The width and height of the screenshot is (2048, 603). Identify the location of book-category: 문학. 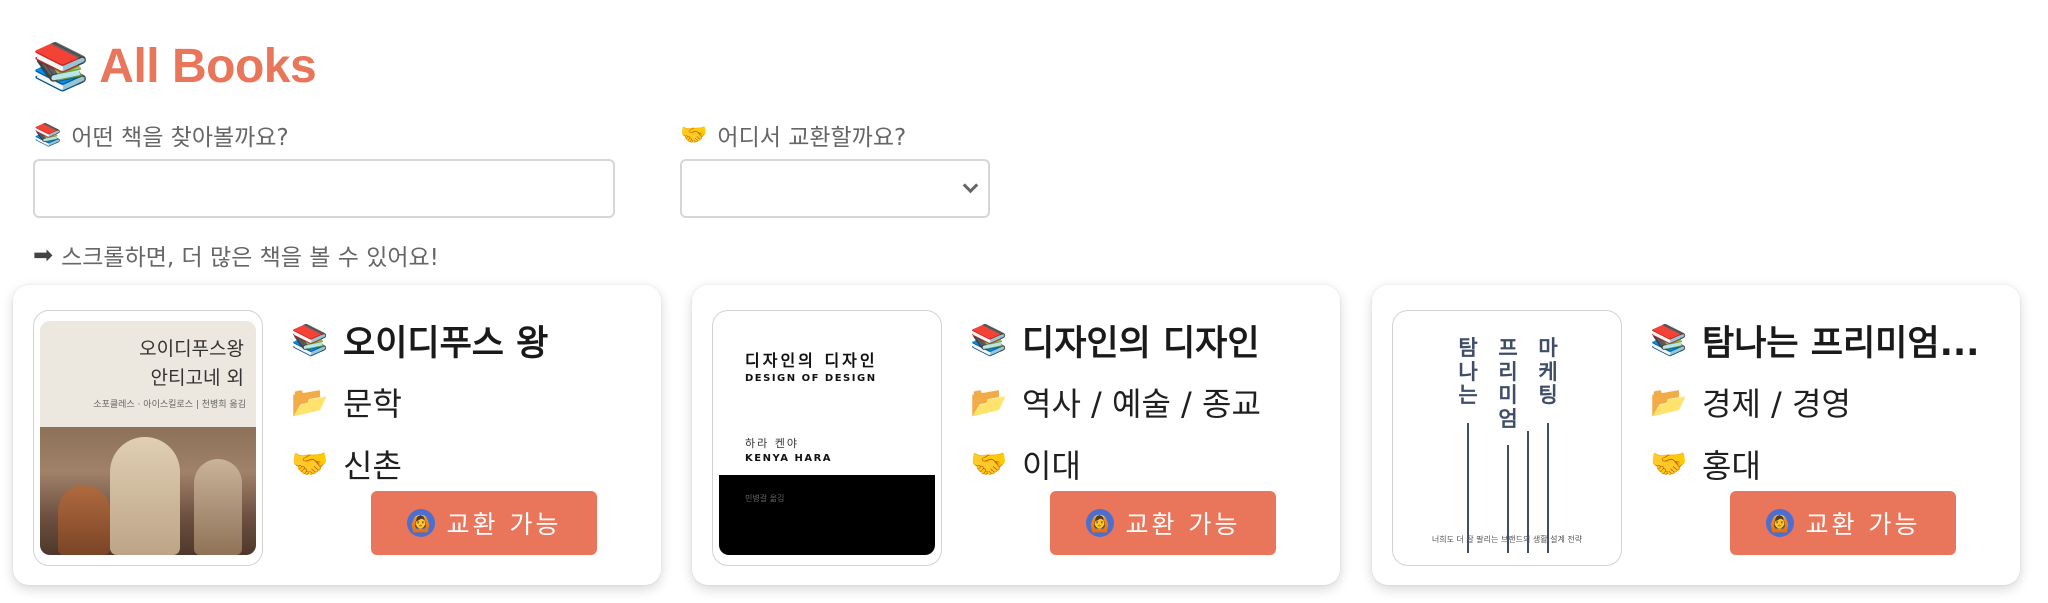
(372, 404).